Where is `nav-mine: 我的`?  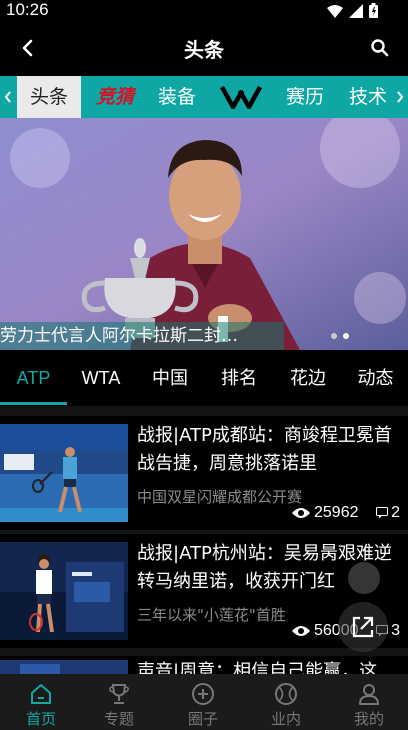 nav-mine: 我的 is located at coordinates (368, 702).